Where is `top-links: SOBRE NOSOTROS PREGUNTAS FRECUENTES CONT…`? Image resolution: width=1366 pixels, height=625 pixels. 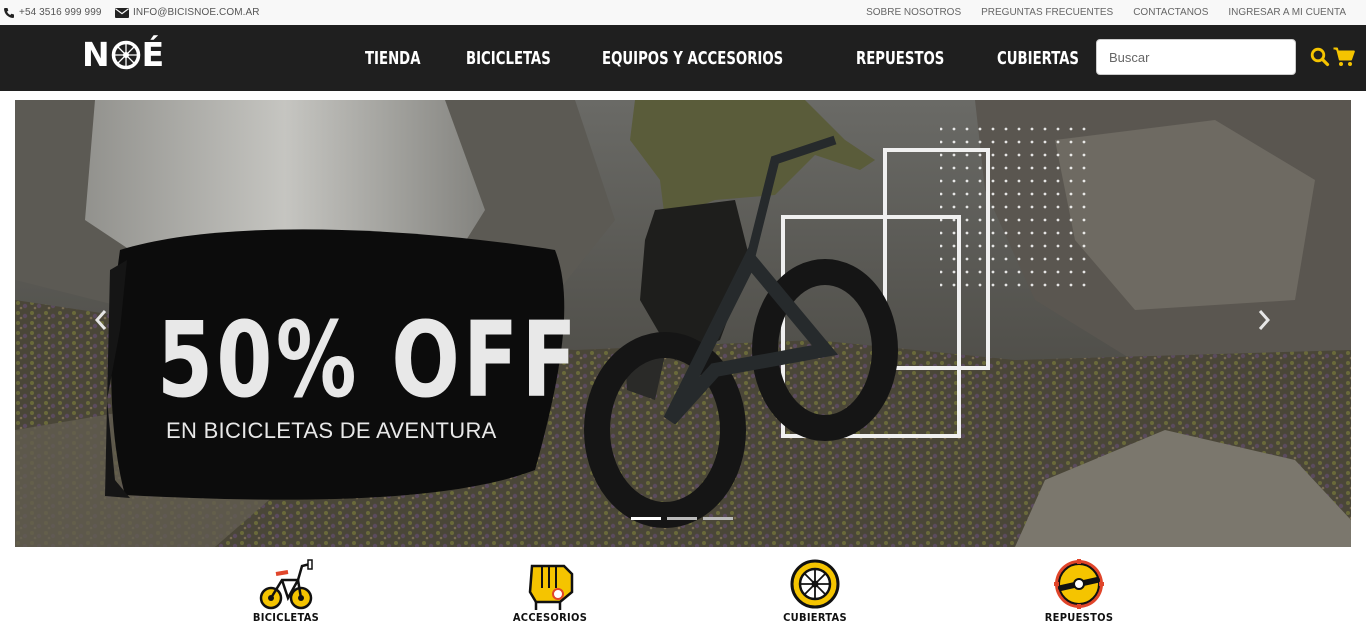 top-links: SOBRE NOSOTROS PREGUNTAS FRECUENTES CONT… is located at coordinates (1096, 12).